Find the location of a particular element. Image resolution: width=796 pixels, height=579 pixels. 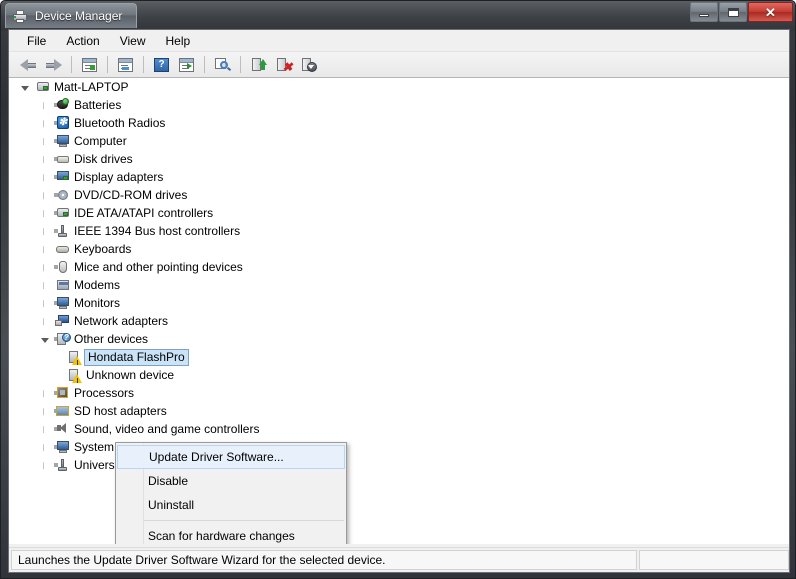

tree-node-mice: Mice and other pointing devices is located at coordinates (399, 267).